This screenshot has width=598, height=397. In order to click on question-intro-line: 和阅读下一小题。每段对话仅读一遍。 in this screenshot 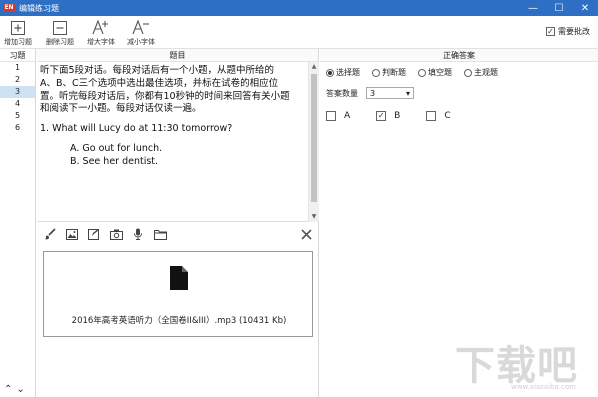, I will do `click(121, 109)`.